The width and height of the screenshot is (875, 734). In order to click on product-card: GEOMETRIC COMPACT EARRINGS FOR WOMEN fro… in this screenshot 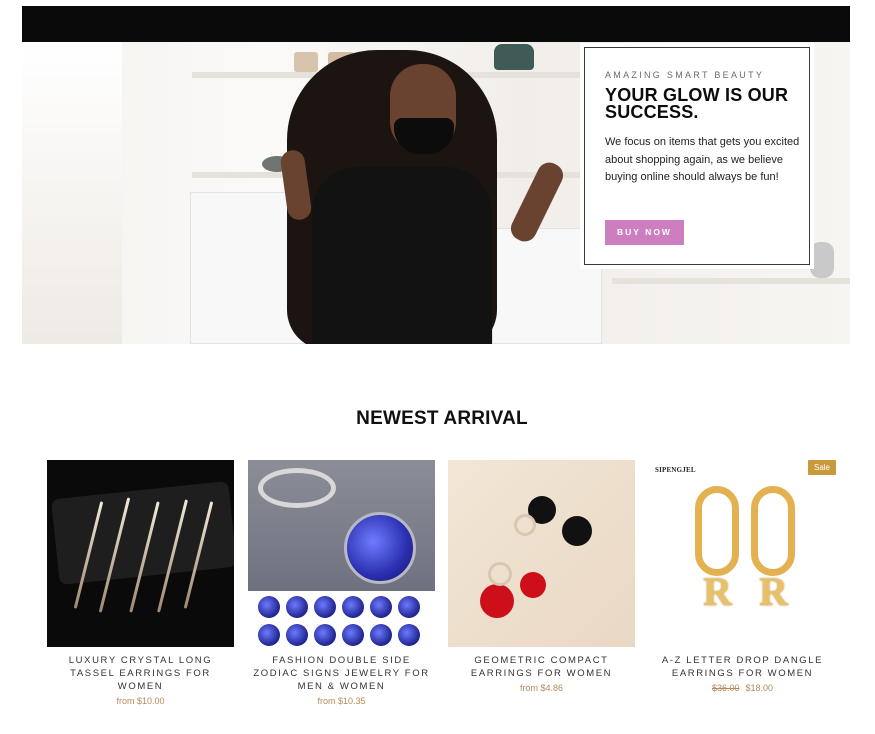, I will do `click(541, 576)`.